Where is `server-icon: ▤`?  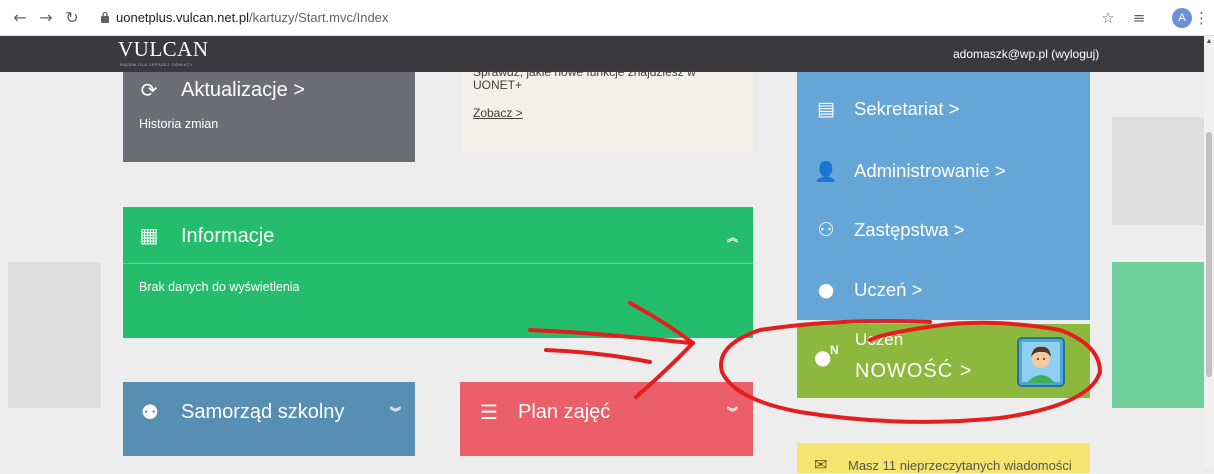 server-icon: ▤ is located at coordinates (826, 109).